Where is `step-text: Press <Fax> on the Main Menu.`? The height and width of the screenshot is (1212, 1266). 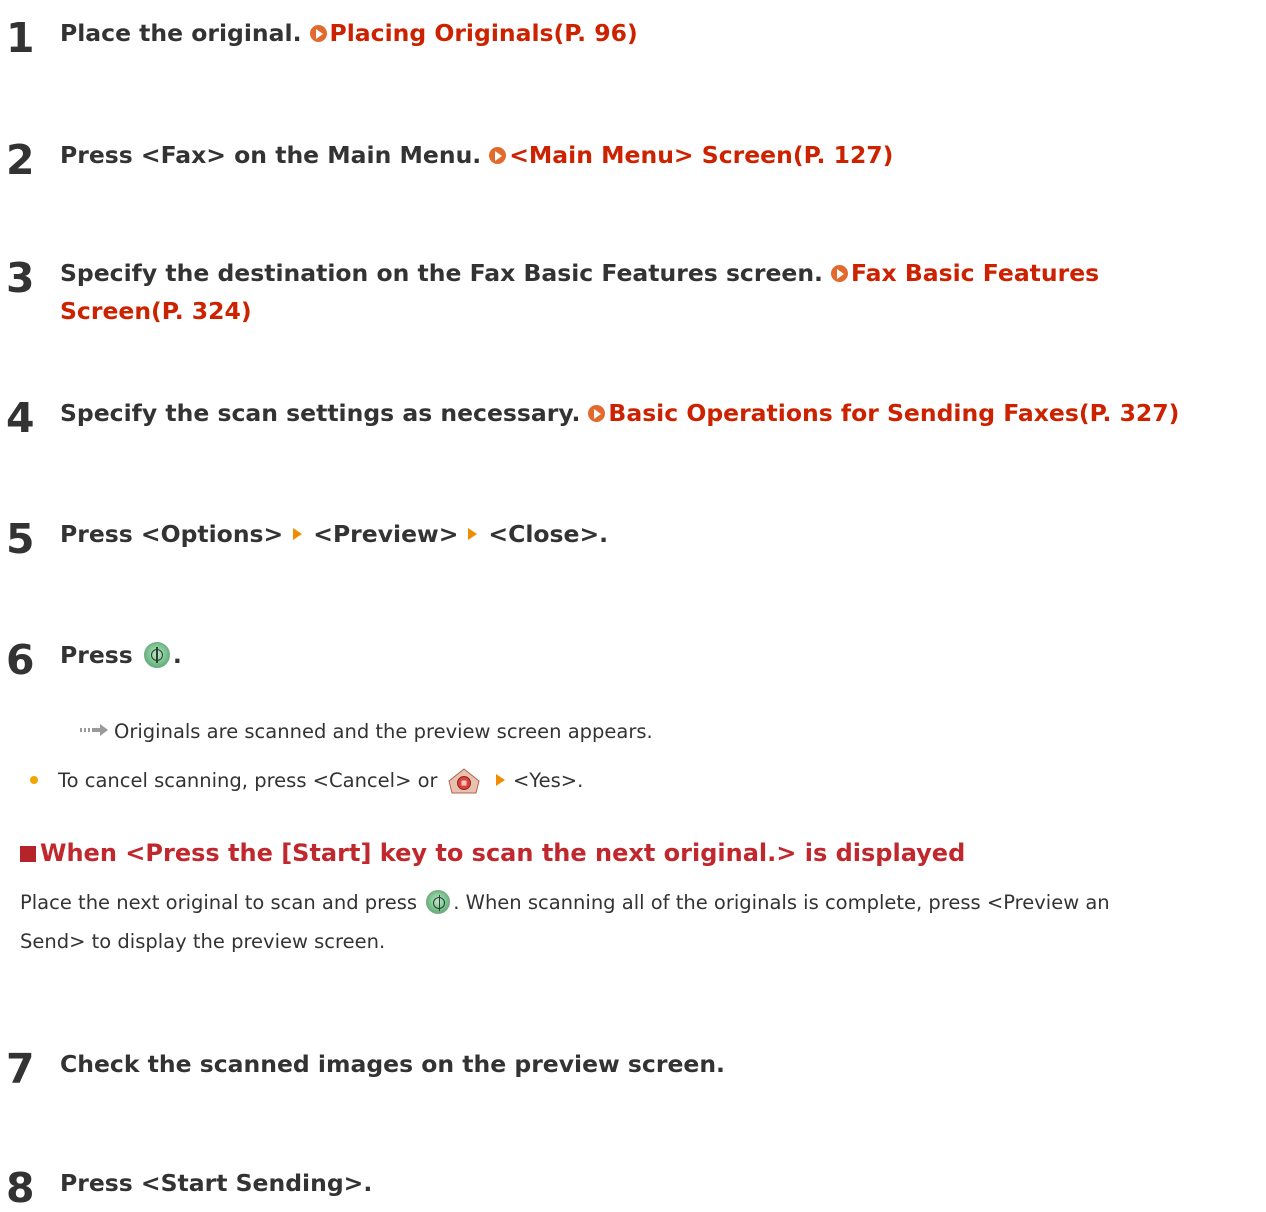
step-text: Press <Fax> on the Main Menu. is located at coordinates (271, 155).